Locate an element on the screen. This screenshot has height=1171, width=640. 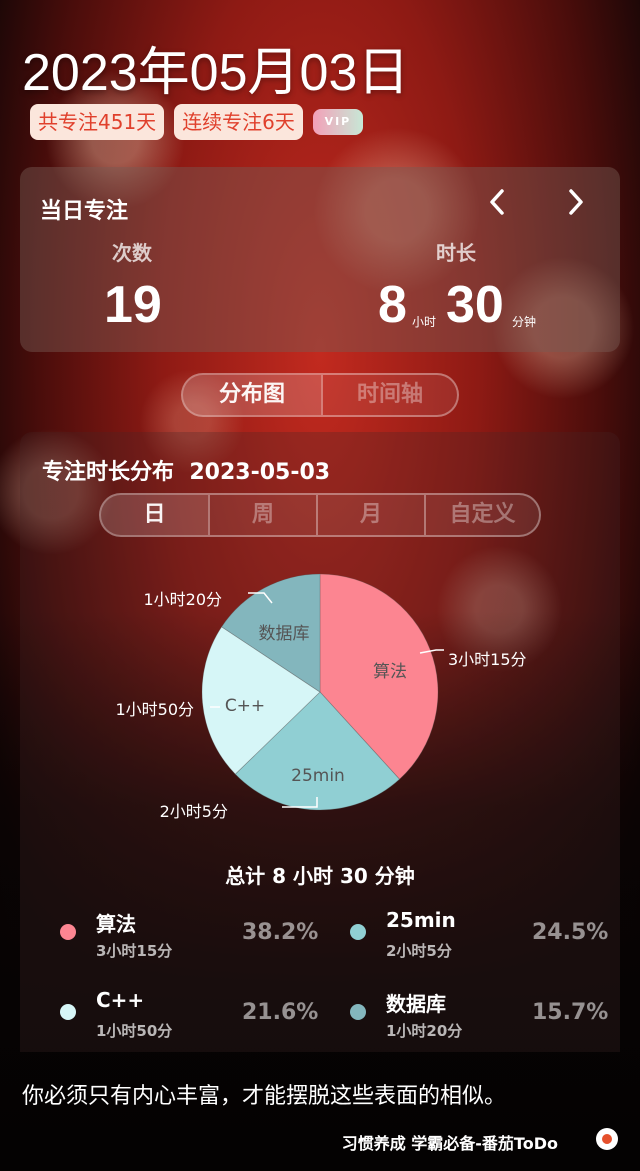
streak-badge: 连续专注6天 is located at coordinates (238, 122).